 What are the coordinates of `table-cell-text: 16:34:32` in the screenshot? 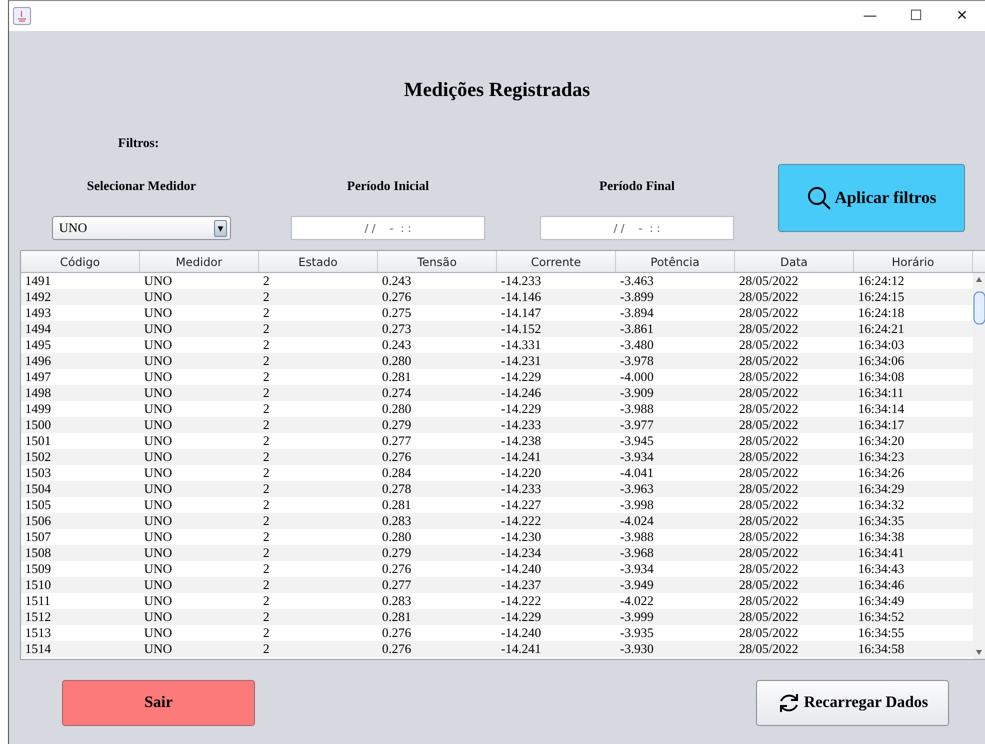 It's located at (881, 505).